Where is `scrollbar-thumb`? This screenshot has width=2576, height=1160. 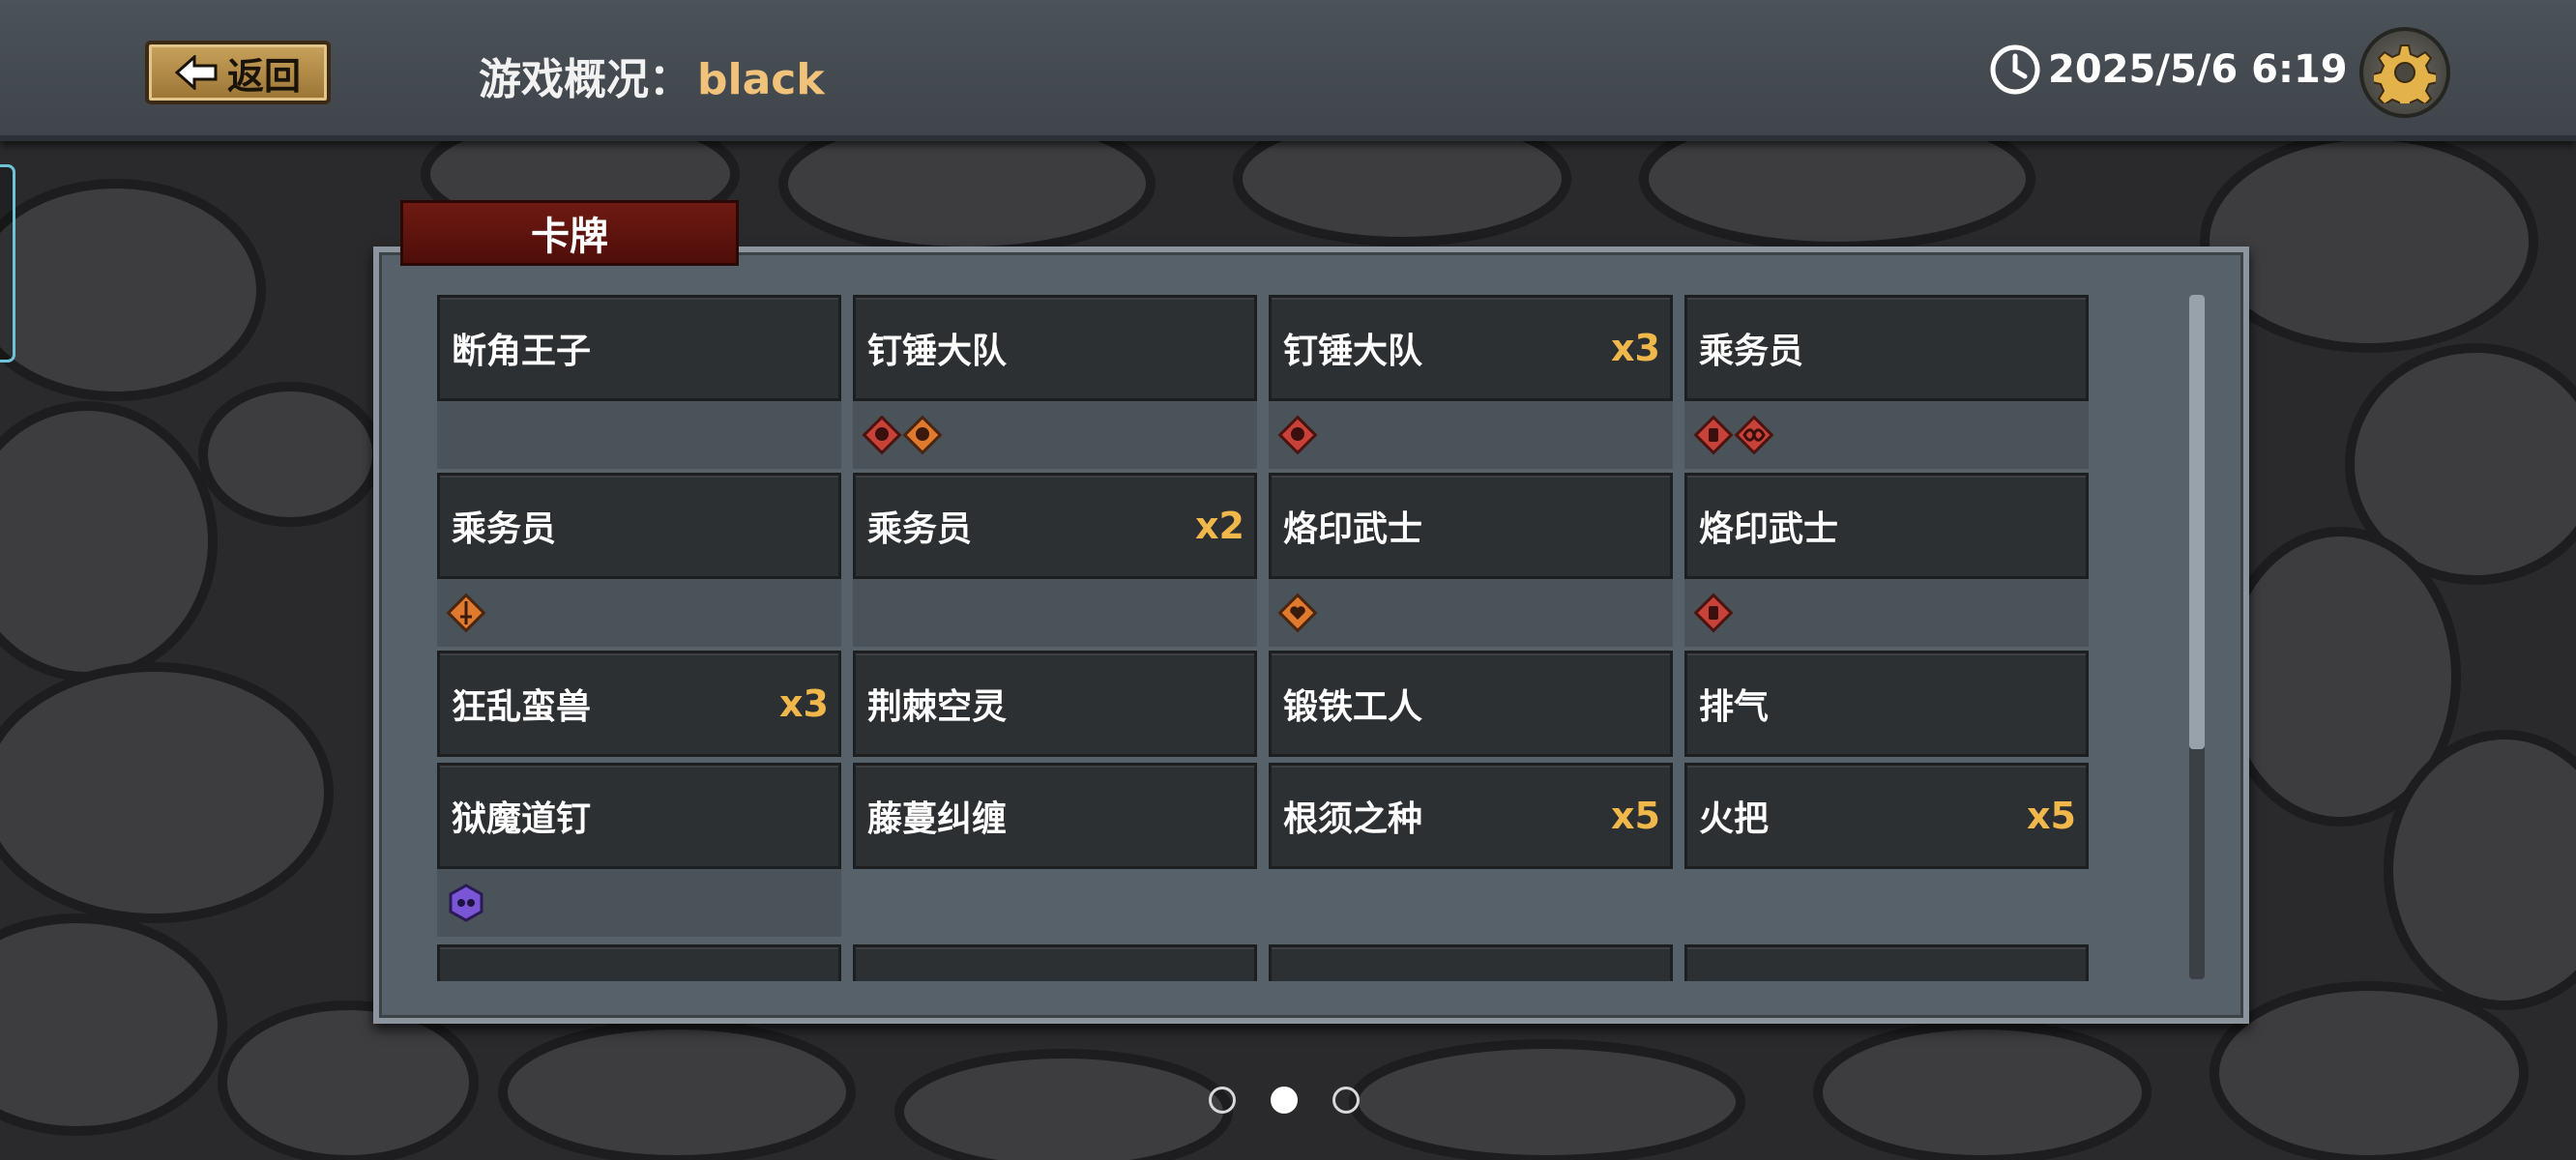
scrollbar-thumb is located at coordinates (2197, 522).